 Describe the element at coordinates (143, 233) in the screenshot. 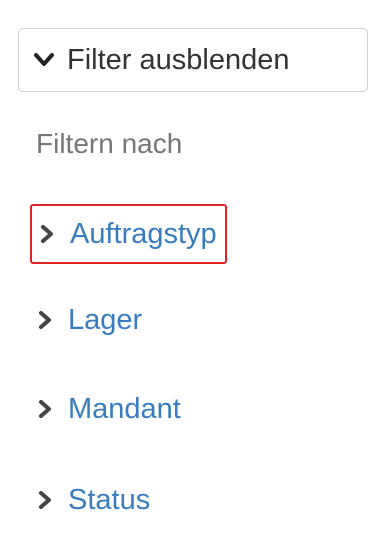

I see `filter-item-label: Auftragstyp` at that location.